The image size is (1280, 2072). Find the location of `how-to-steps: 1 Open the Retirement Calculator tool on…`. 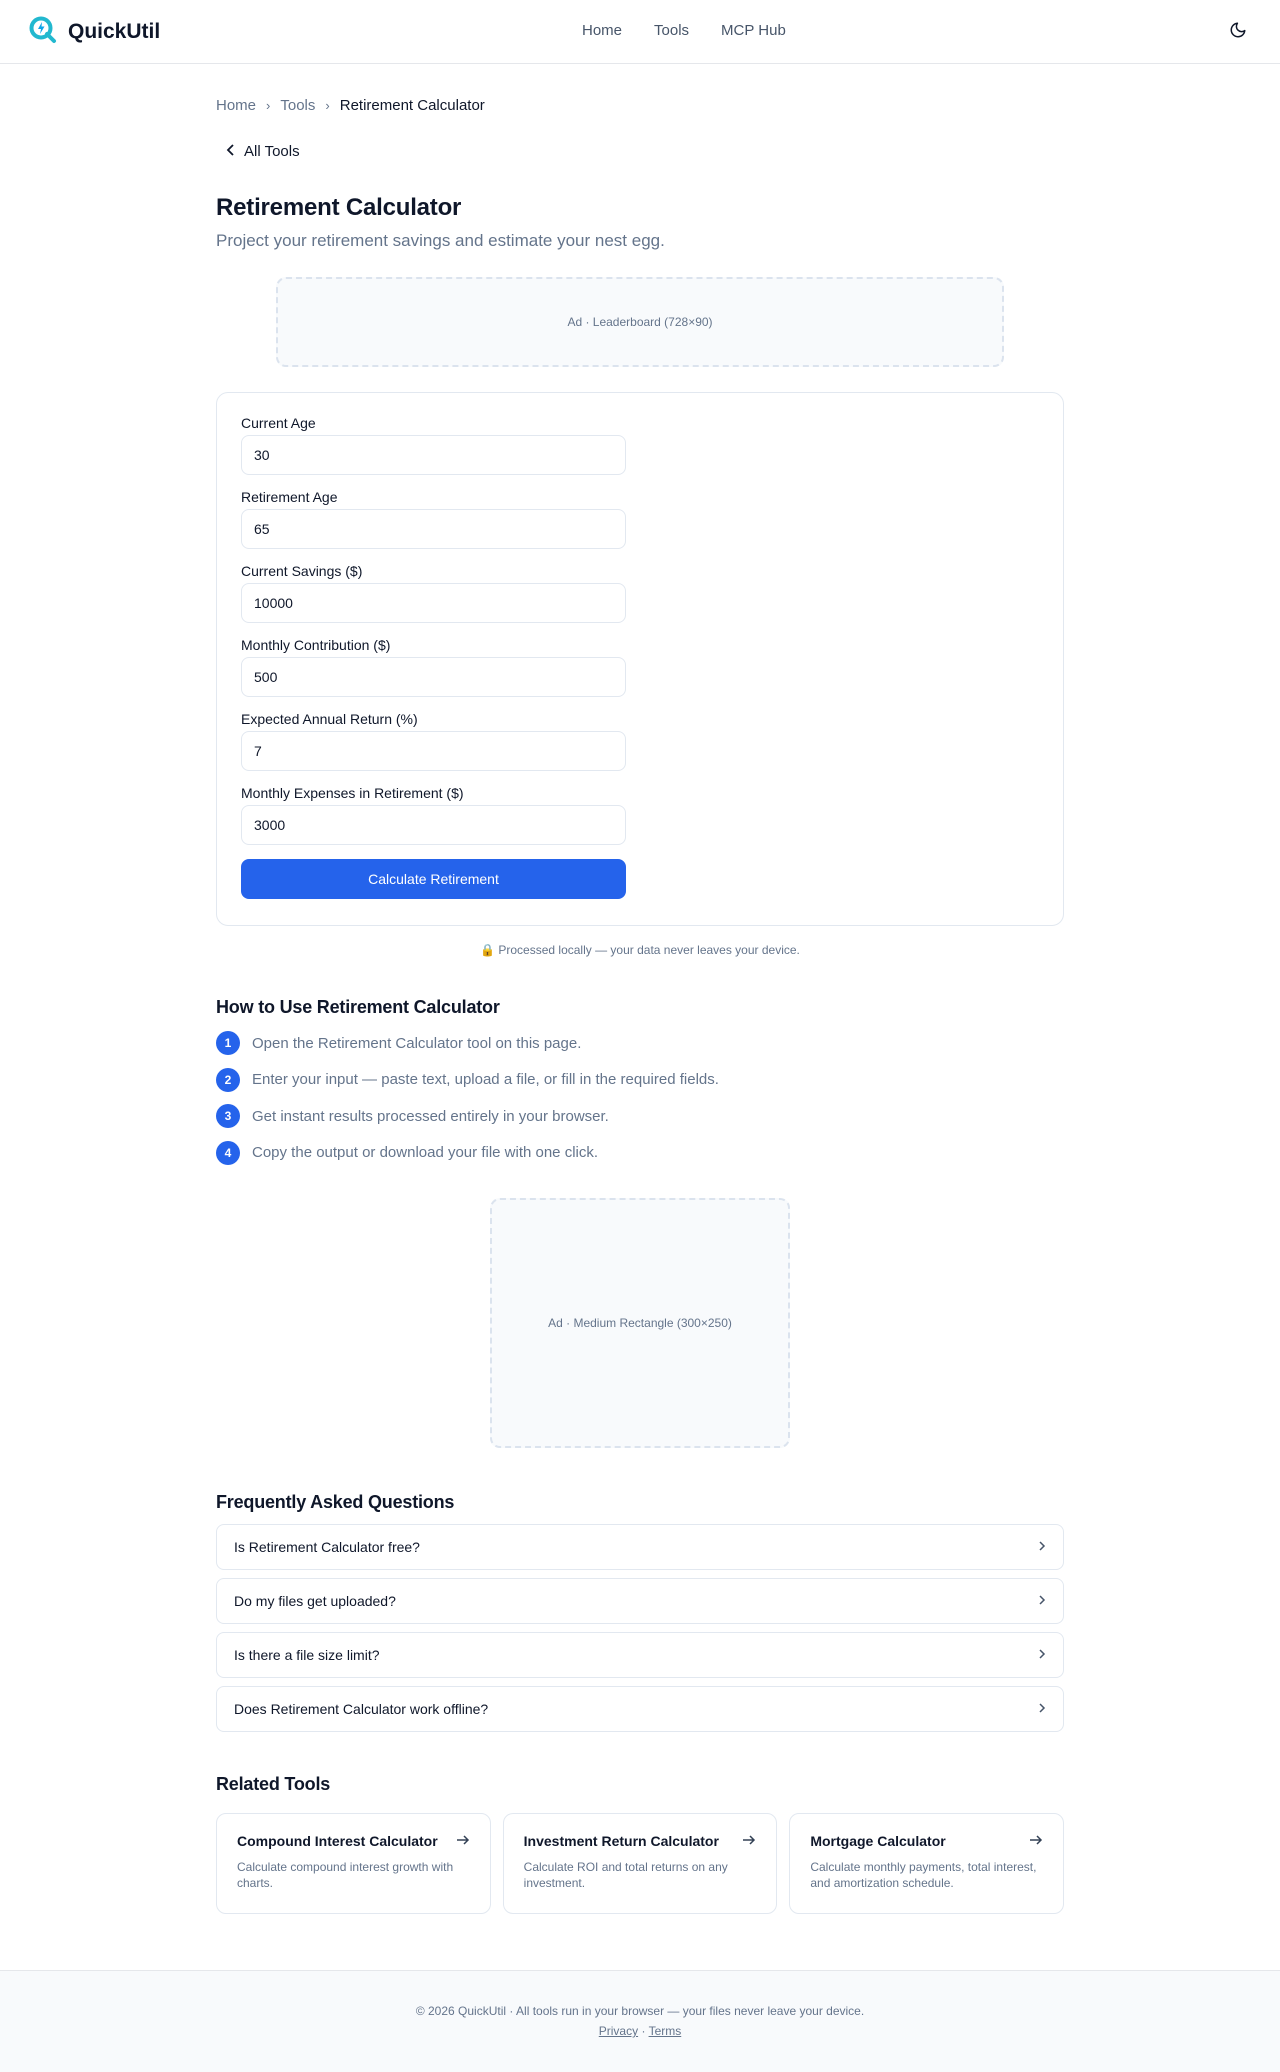

how-to-steps: 1 Open the Retirement Calculator tool on… is located at coordinates (640, 1098).